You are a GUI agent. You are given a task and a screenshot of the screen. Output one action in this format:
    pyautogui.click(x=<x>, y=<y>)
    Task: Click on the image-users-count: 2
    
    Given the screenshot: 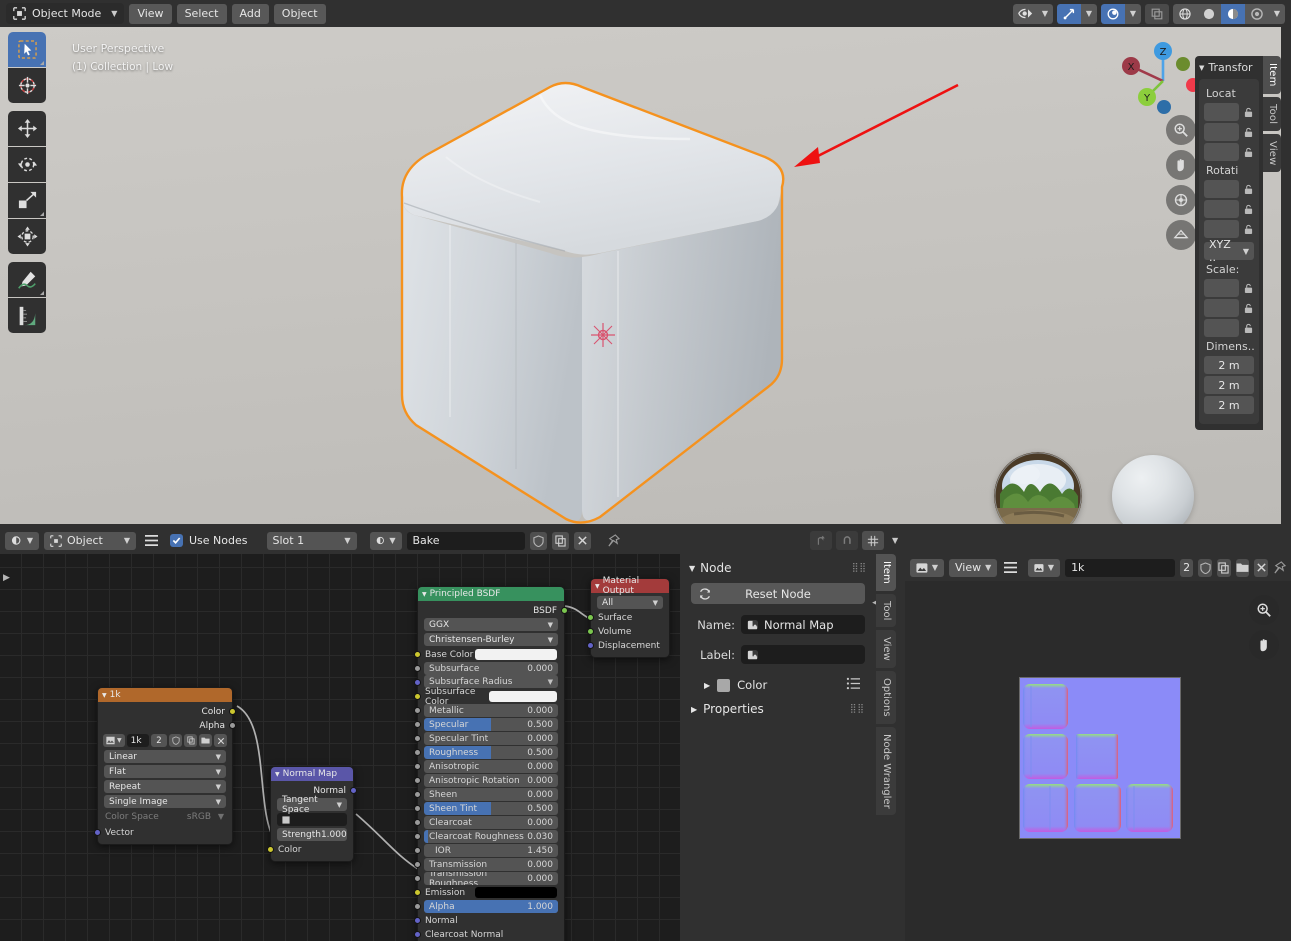 What is the action you would take?
    pyautogui.click(x=1186, y=567)
    